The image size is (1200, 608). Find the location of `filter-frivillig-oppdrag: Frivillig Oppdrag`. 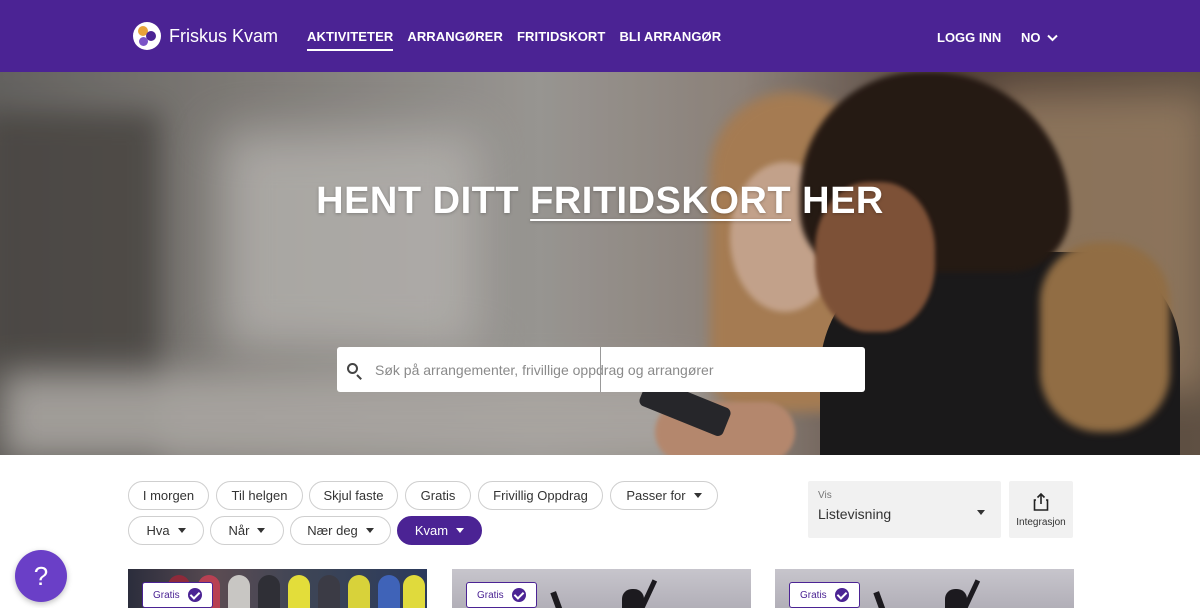

filter-frivillig-oppdrag: Frivillig Oppdrag is located at coordinates (540, 495).